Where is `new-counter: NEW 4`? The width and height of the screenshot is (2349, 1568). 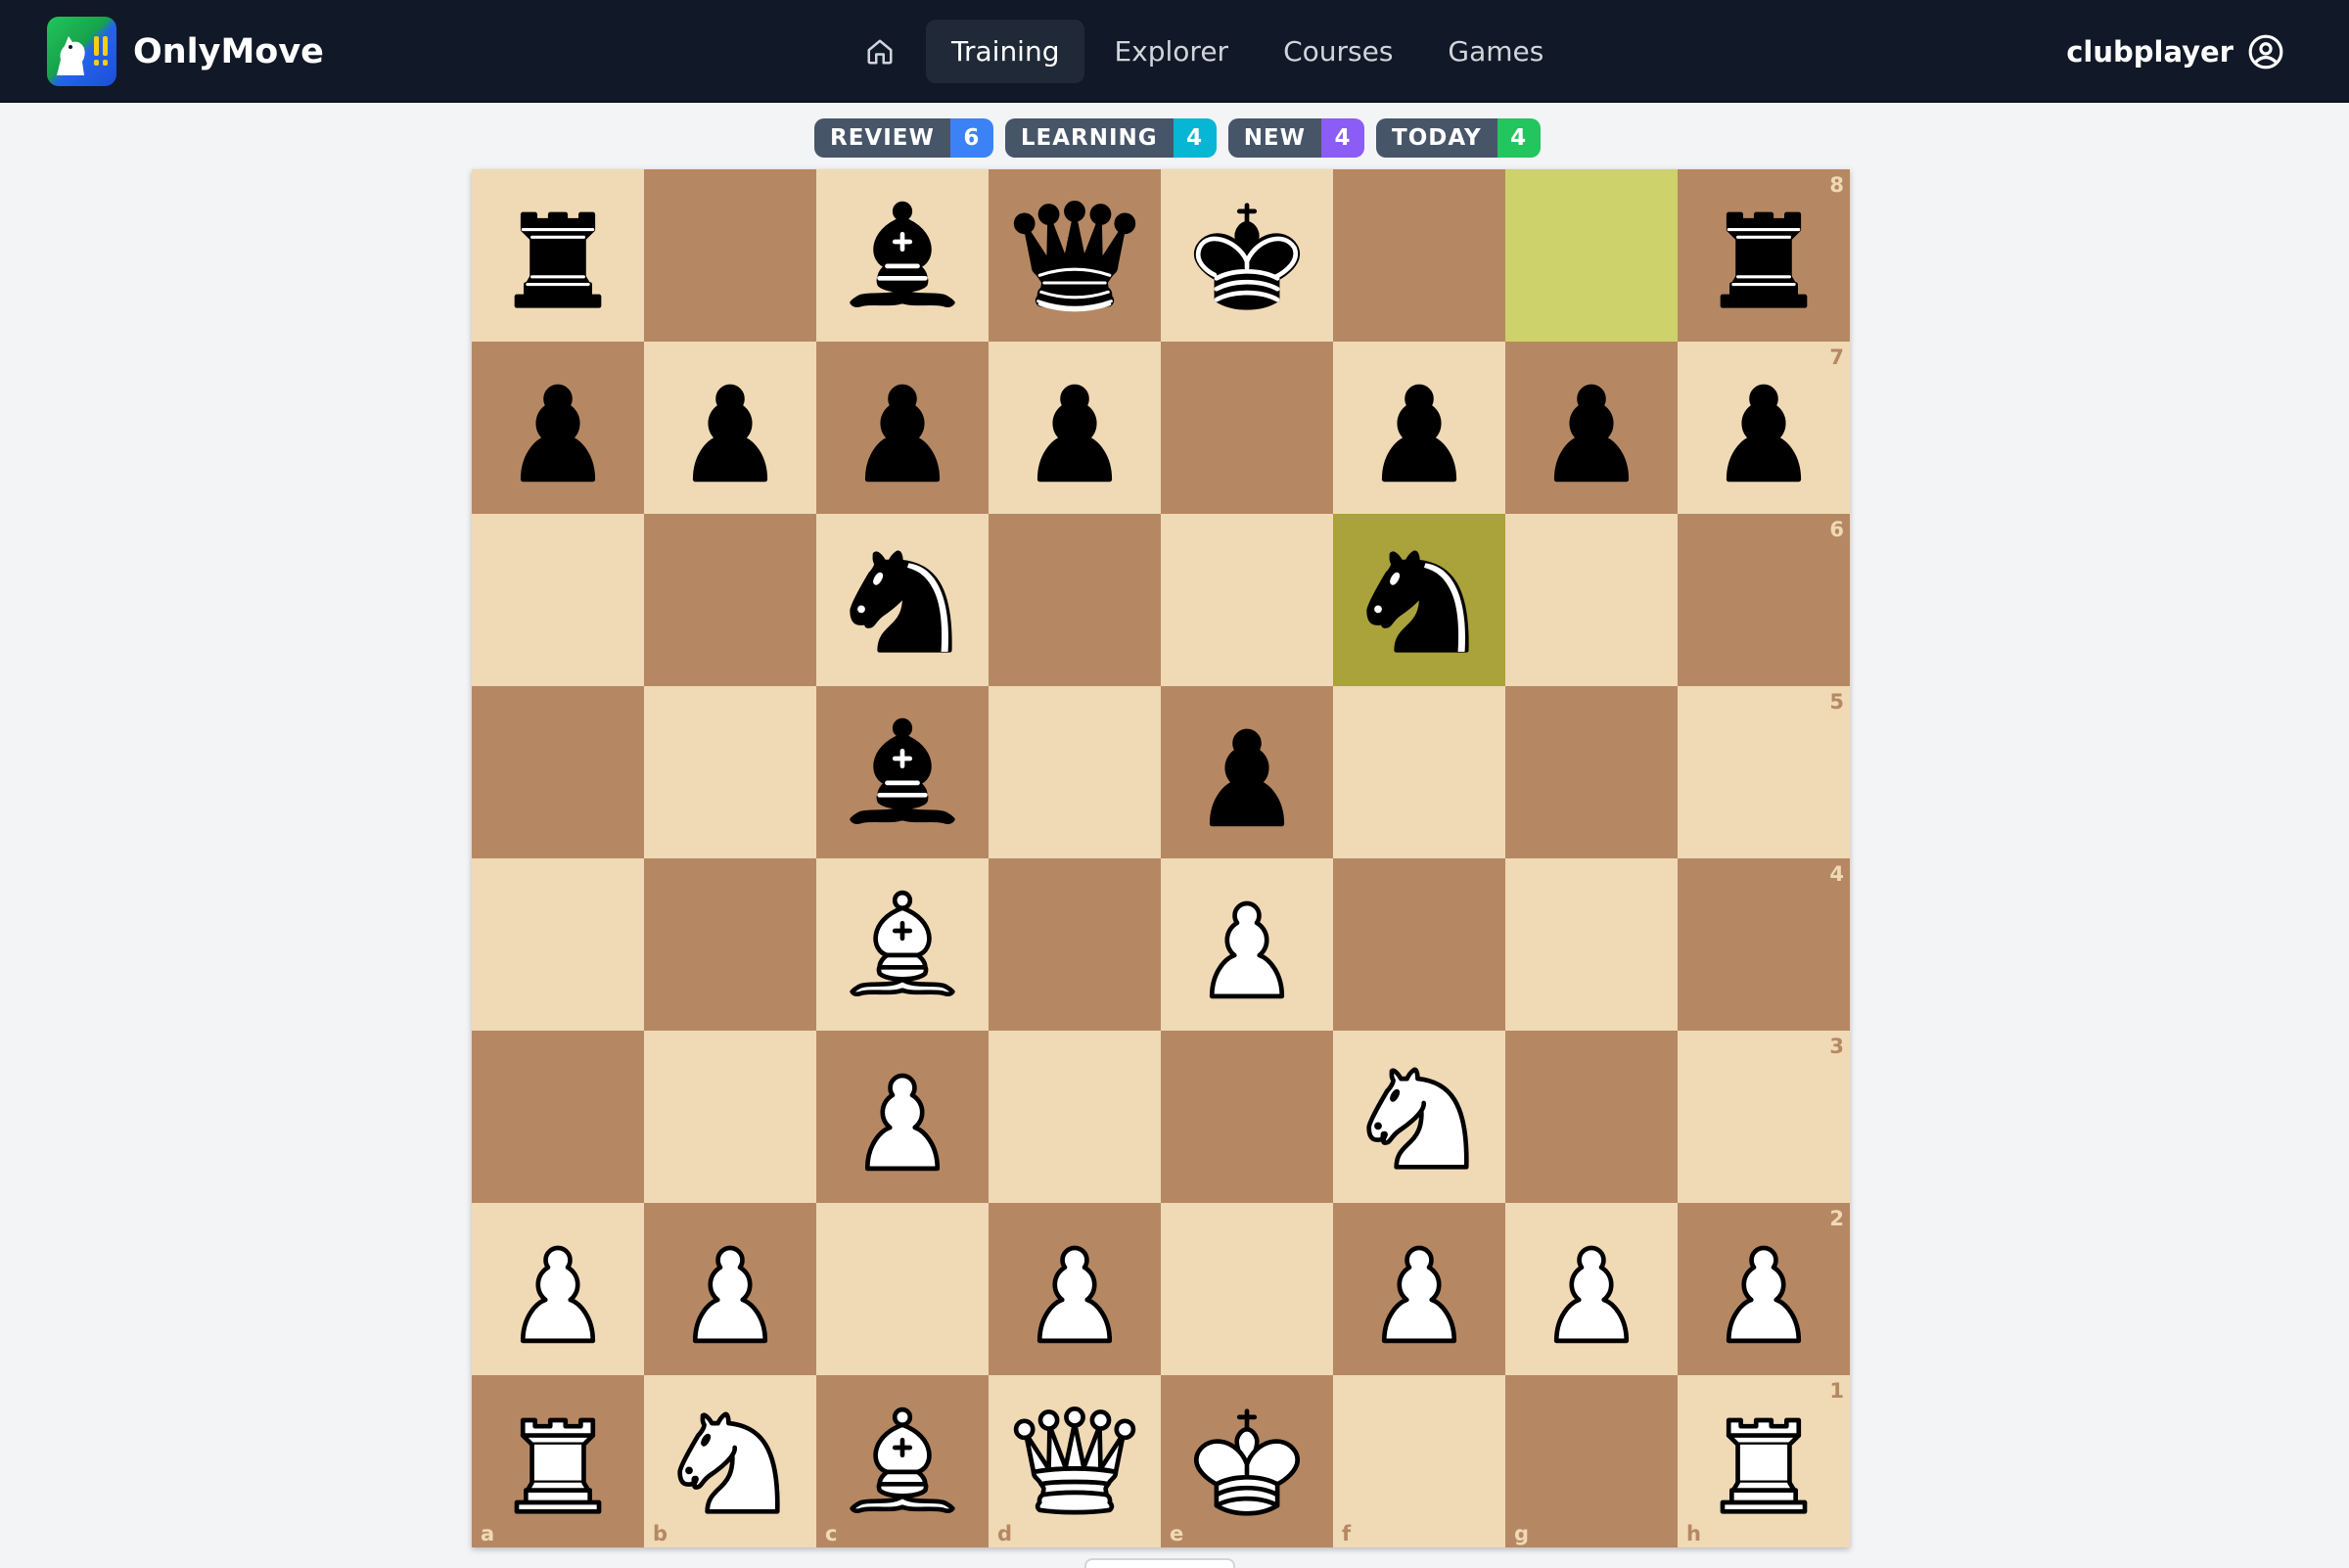
new-counter: NEW 4 is located at coordinates (1296, 138).